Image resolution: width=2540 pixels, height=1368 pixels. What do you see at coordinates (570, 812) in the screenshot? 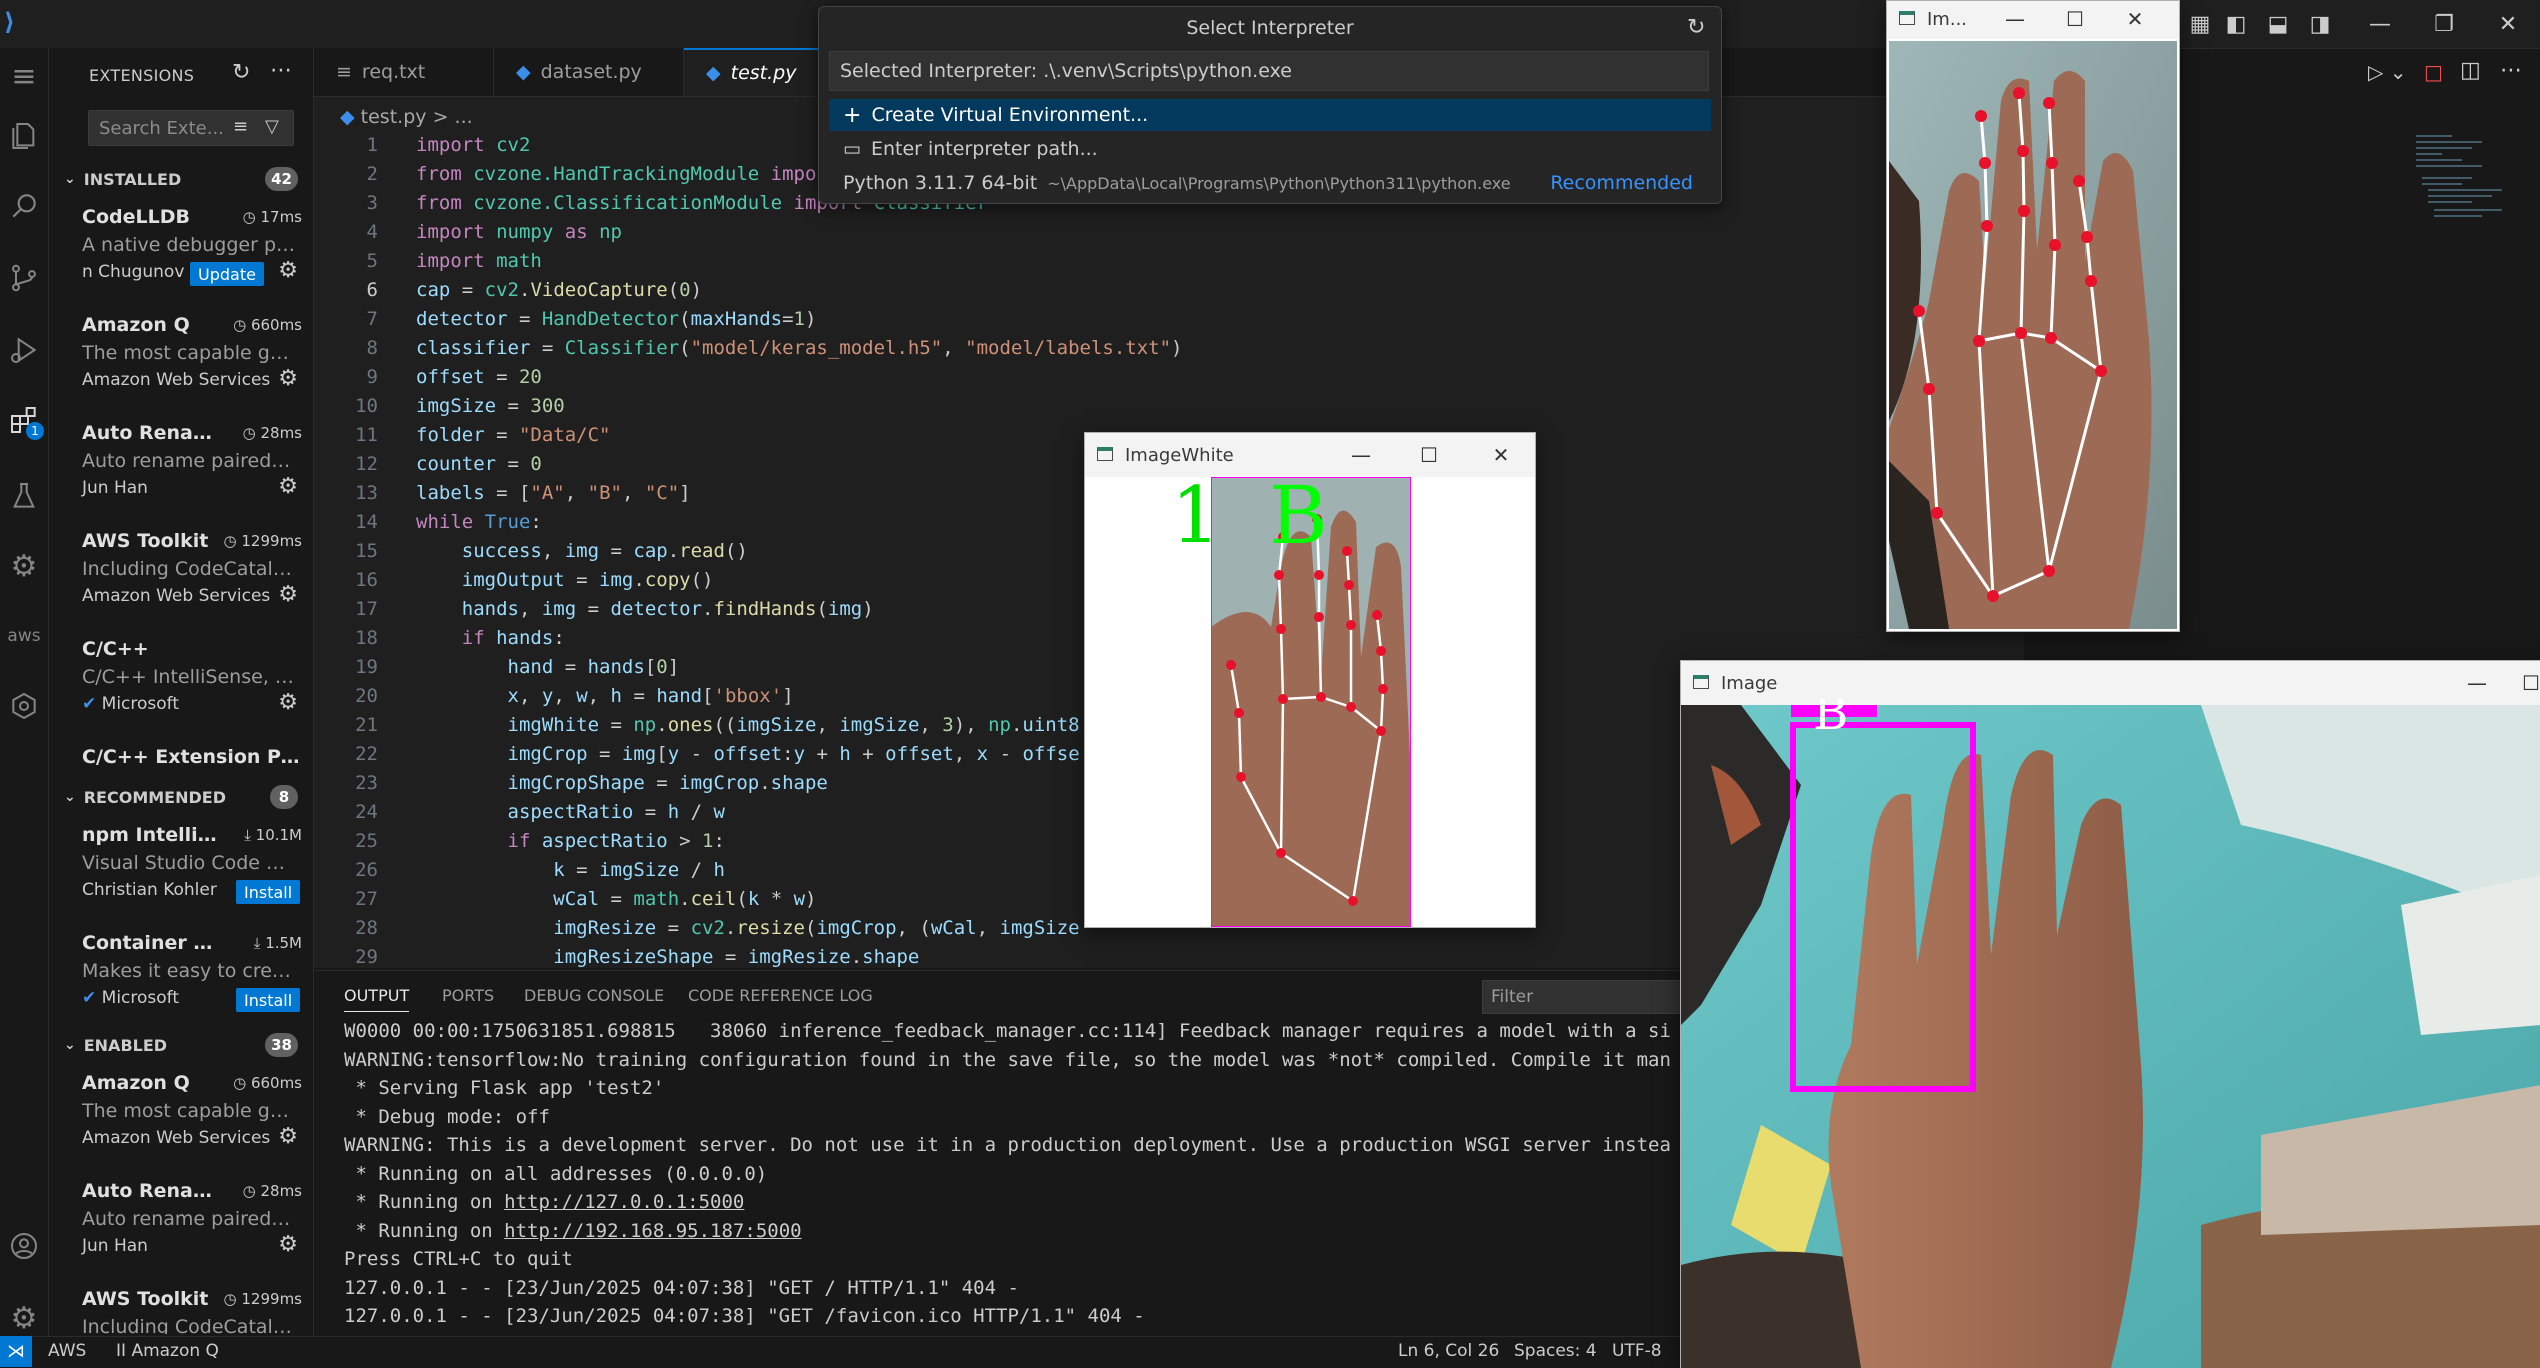
I see `code-line: aspectRatio = h / w` at bounding box center [570, 812].